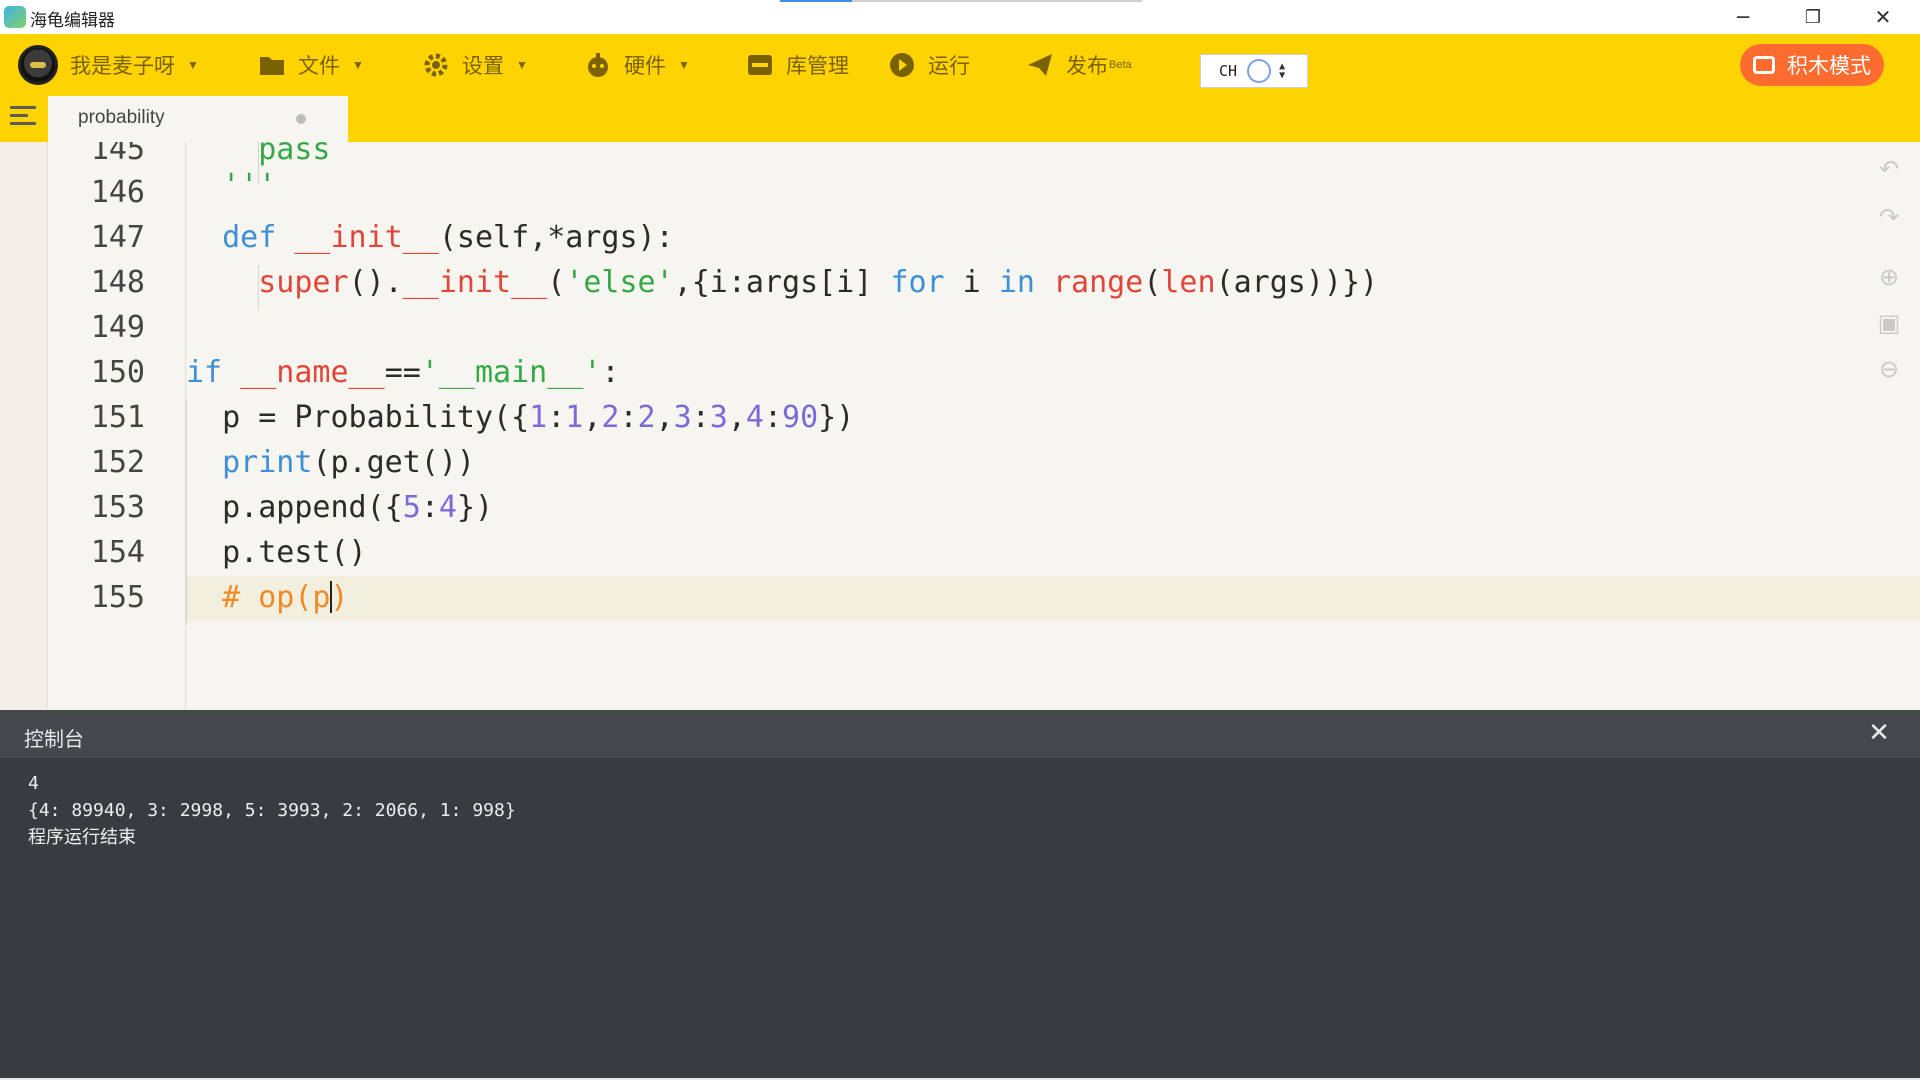  What do you see at coordinates (1813, 17) in the screenshot?
I see `restore-button: ❐` at bounding box center [1813, 17].